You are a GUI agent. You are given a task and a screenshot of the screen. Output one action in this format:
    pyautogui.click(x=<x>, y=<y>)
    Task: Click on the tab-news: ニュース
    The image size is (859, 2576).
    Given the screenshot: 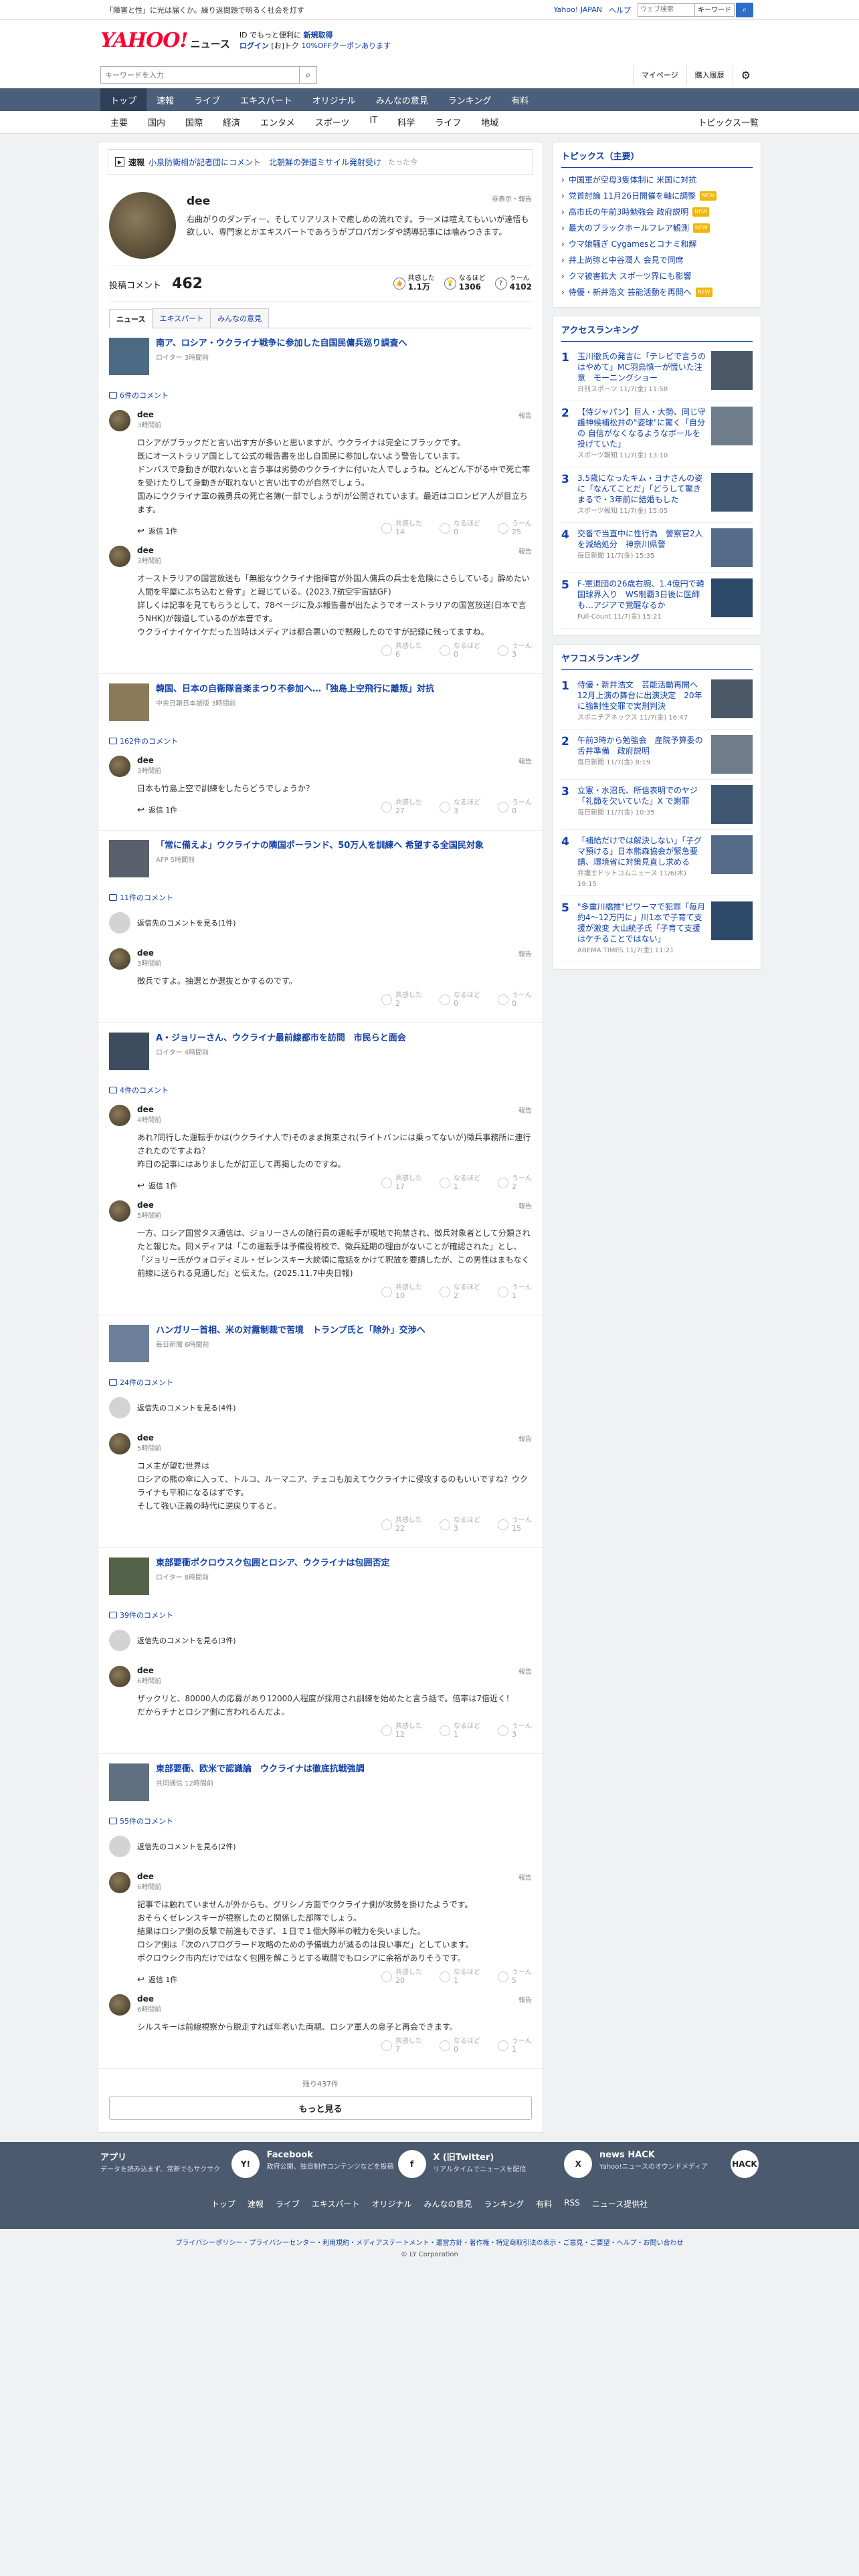 What is the action you would take?
    pyautogui.click(x=131, y=318)
    